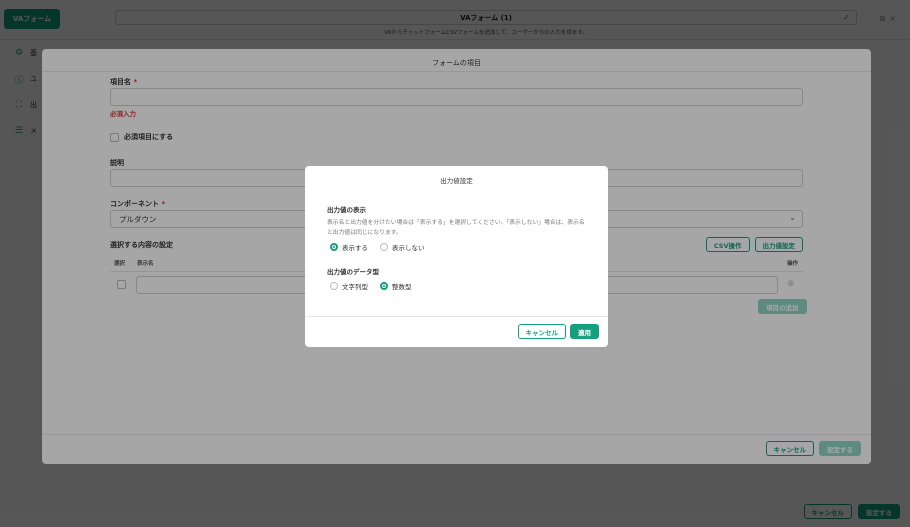 This screenshot has width=910, height=527. I want to click on dialog-title: 出力値設定, so click(456, 181).